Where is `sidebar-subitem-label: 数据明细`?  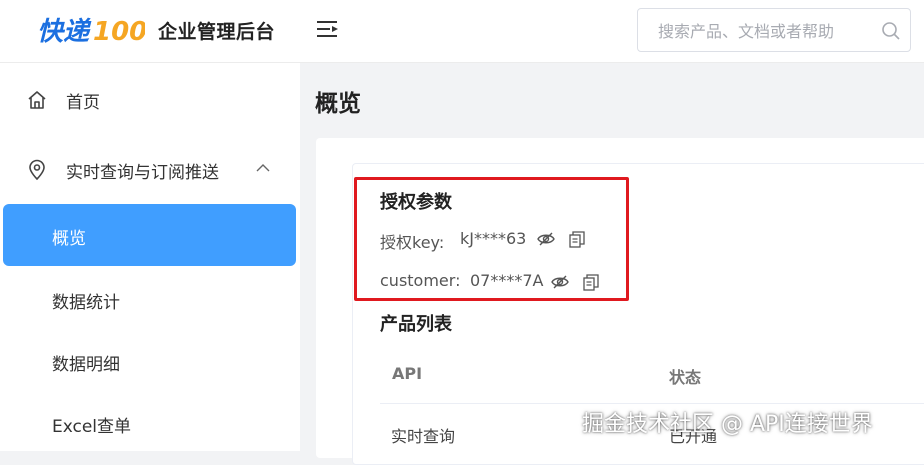 sidebar-subitem-label: 数据明细 is located at coordinates (86, 365).